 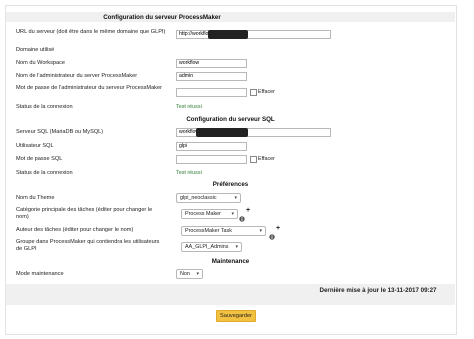 What do you see at coordinates (162, 17) in the screenshot?
I see `pm-section-title: Configuration du serveur ProcessMaker` at bounding box center [162, 17].